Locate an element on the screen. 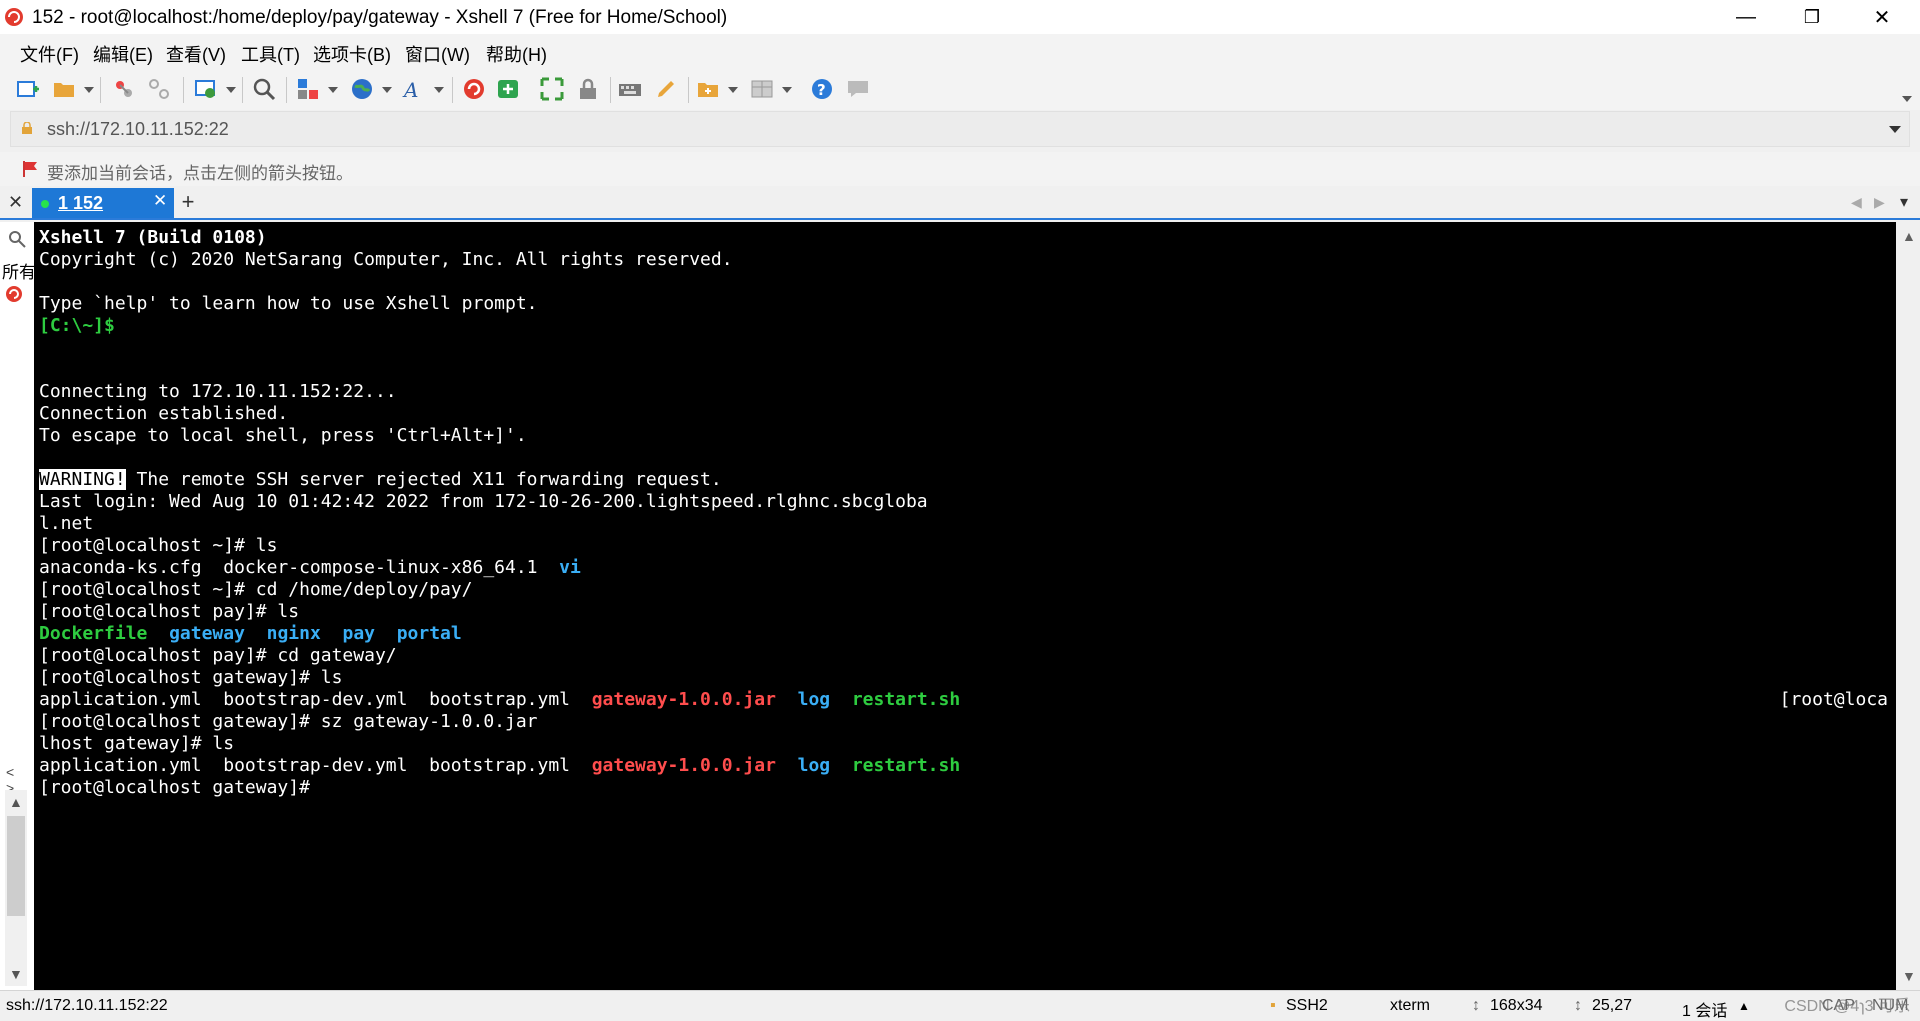 The height and width of the screenshot is (1021, 1920). highlight-icon is located at coordinates (666, 89).